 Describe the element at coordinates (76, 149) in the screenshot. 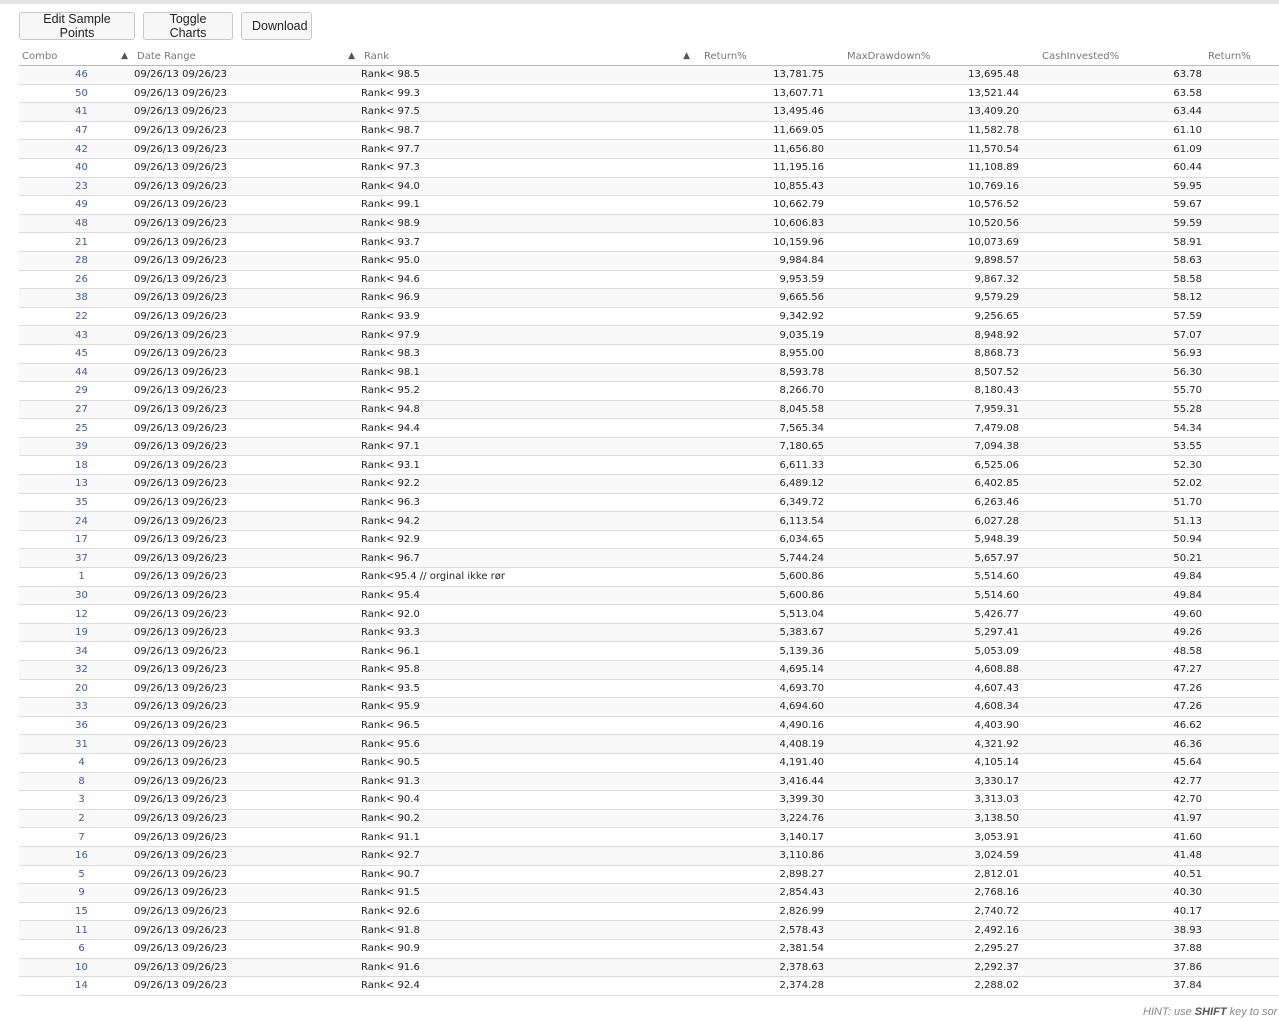

I see `cell-combo: 42` at that location.